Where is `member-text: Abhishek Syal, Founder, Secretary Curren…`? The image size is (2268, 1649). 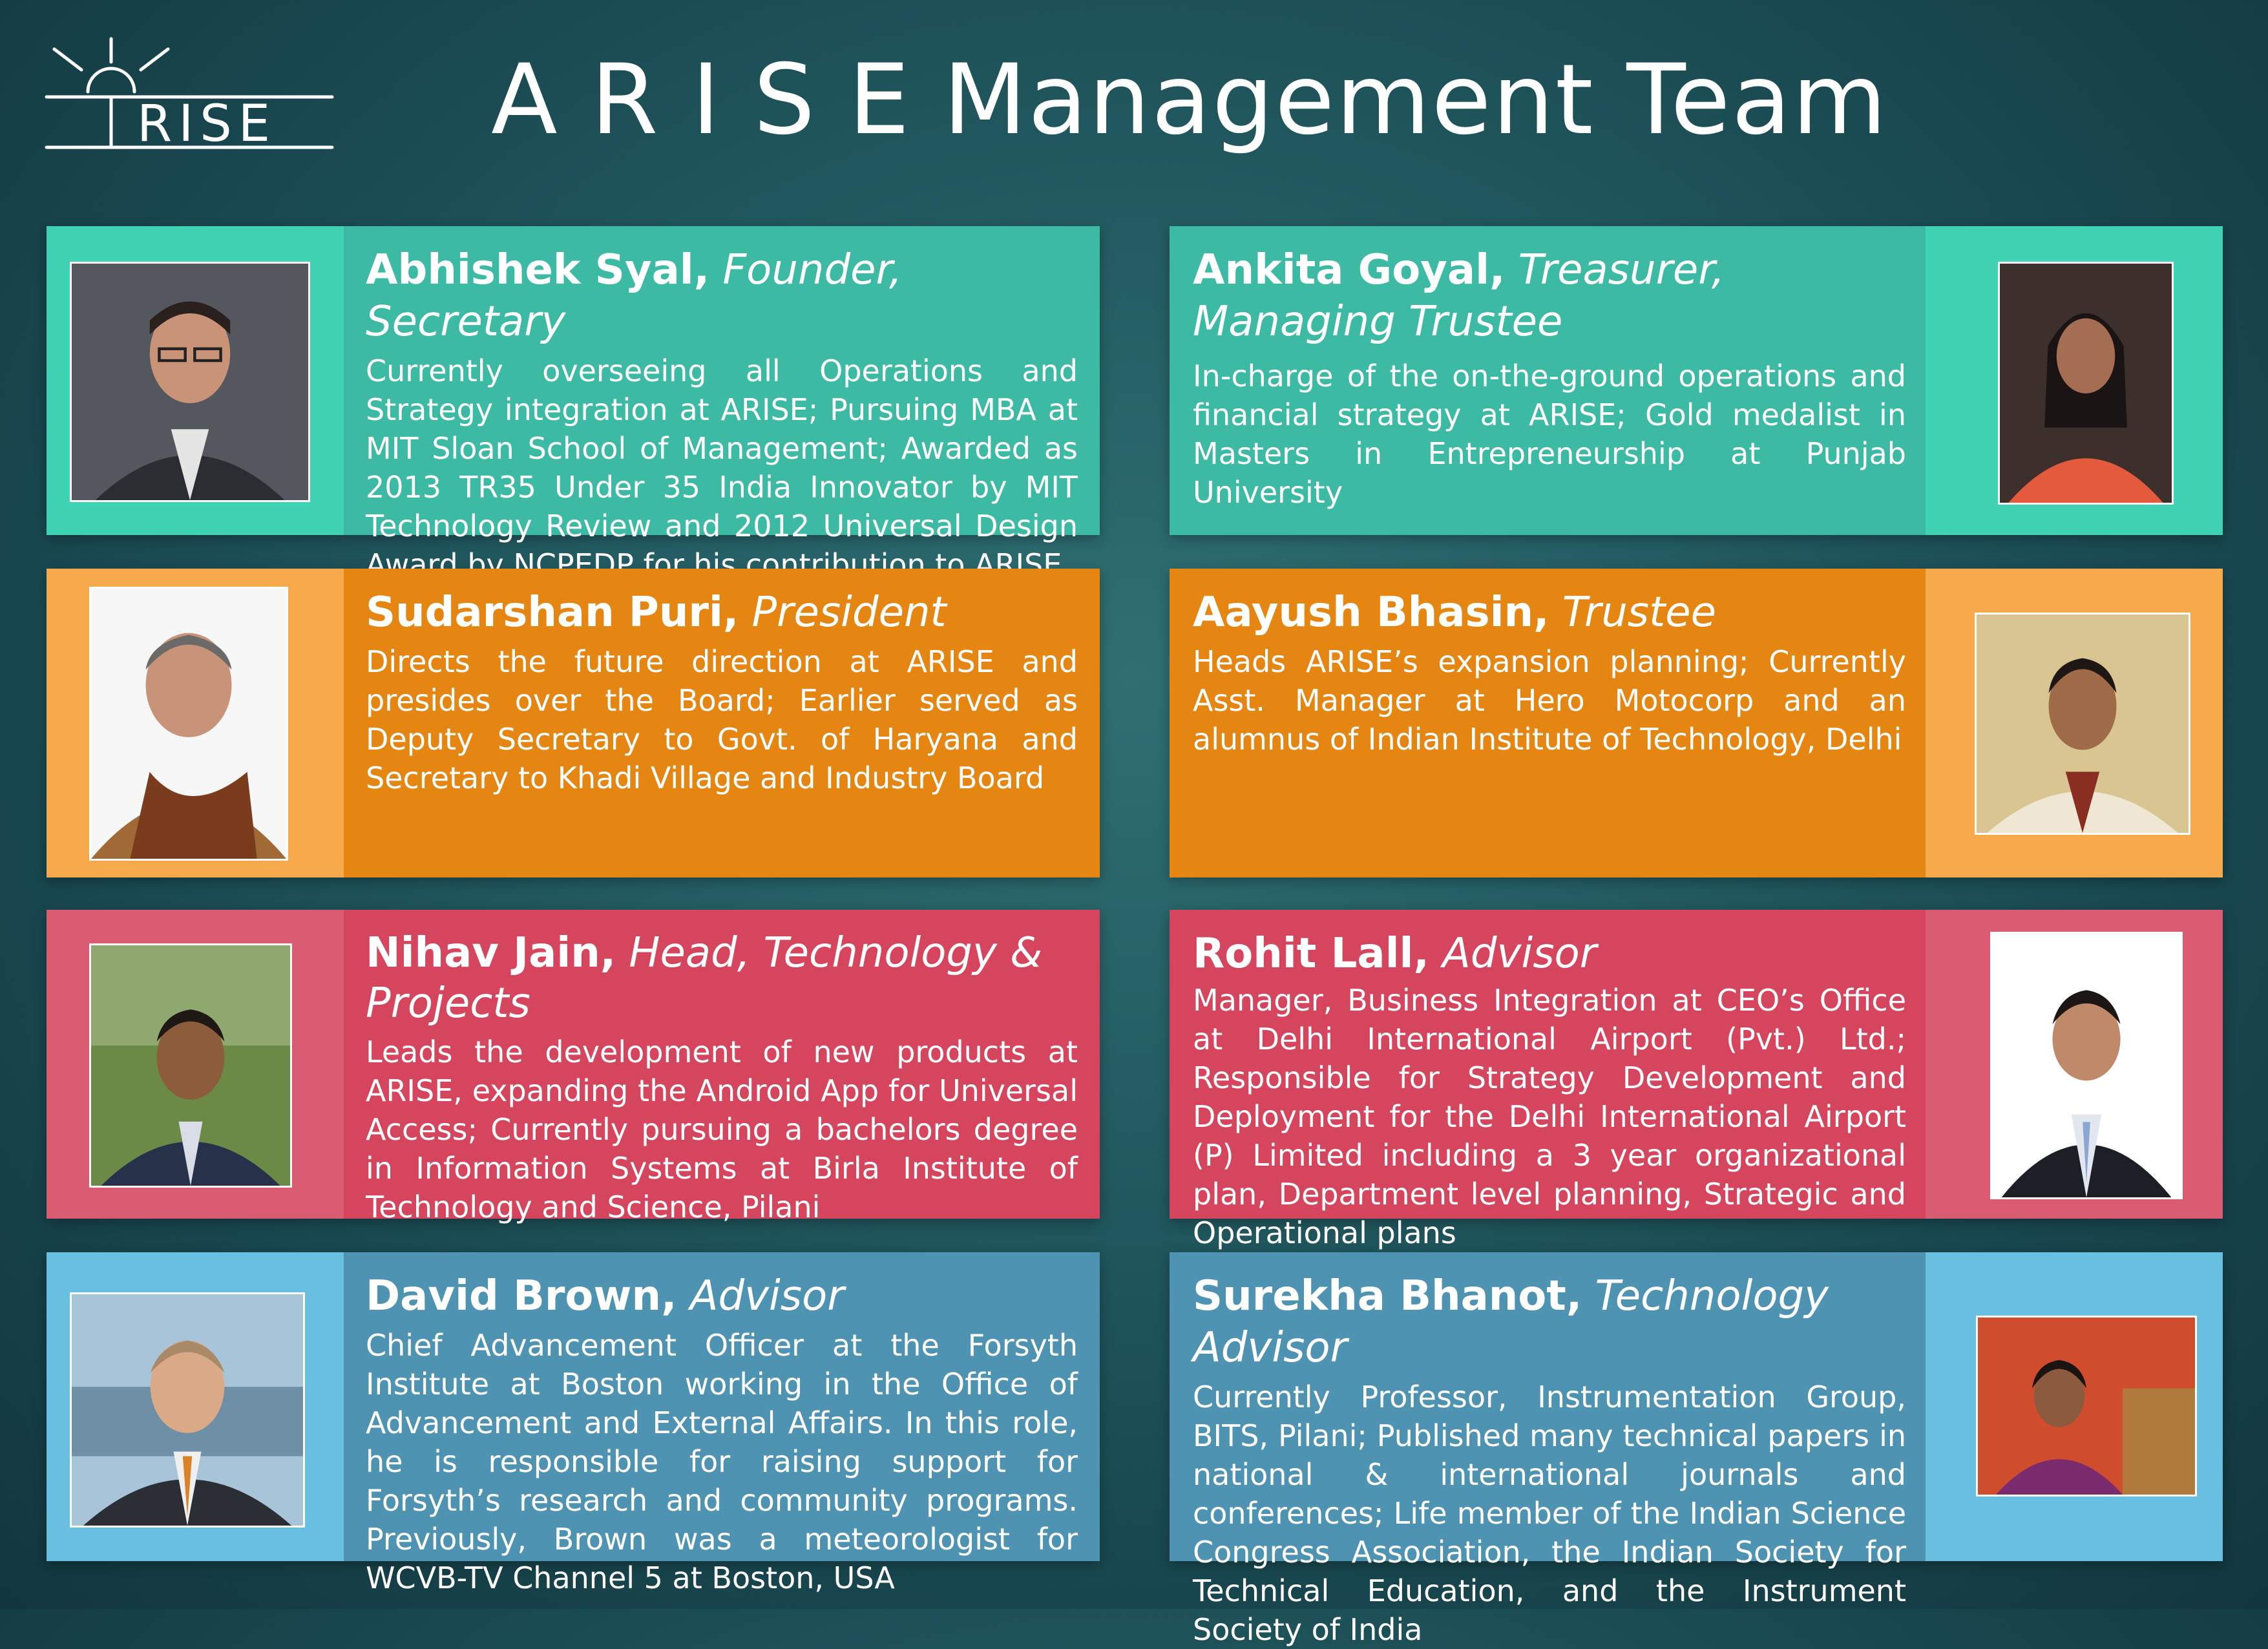
member-text: Abhishek Syal, Founder, Secretary Curren… is located at coordinates (722, 404).